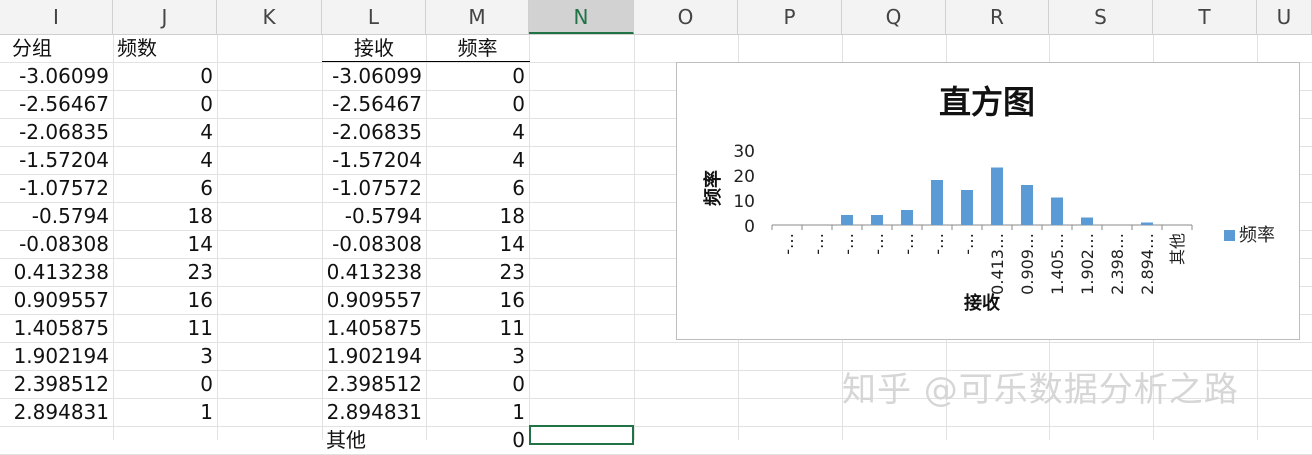 This screenshot has height=455, width=1312. What do you see at coordinates (477, 356) in the screenshot?
I see `cell-frequency: 3` at bounding box center [477, 356].